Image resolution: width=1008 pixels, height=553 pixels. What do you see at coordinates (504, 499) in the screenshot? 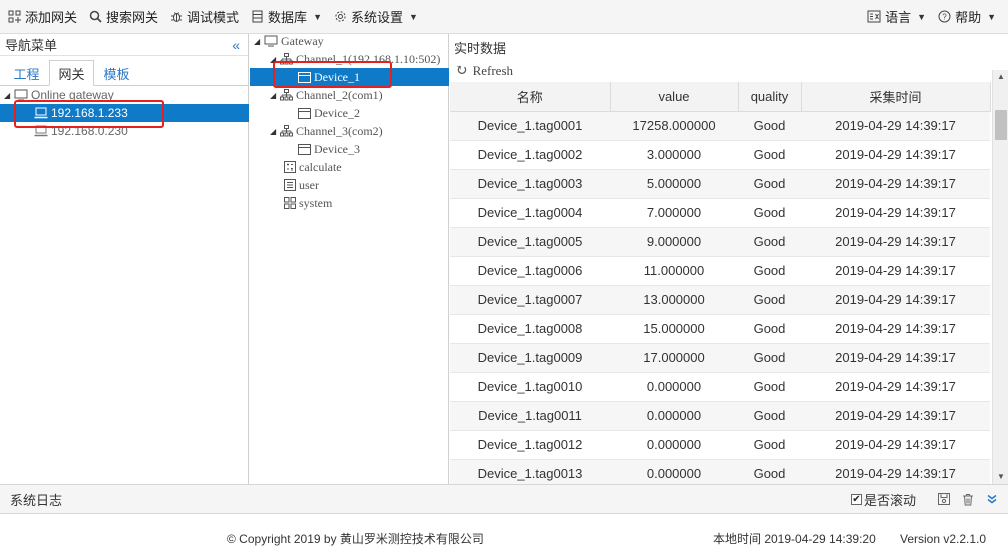
I see `system-log-bar: 系统日志 ✔ 是否滚动` at bounding box center [504, 499].